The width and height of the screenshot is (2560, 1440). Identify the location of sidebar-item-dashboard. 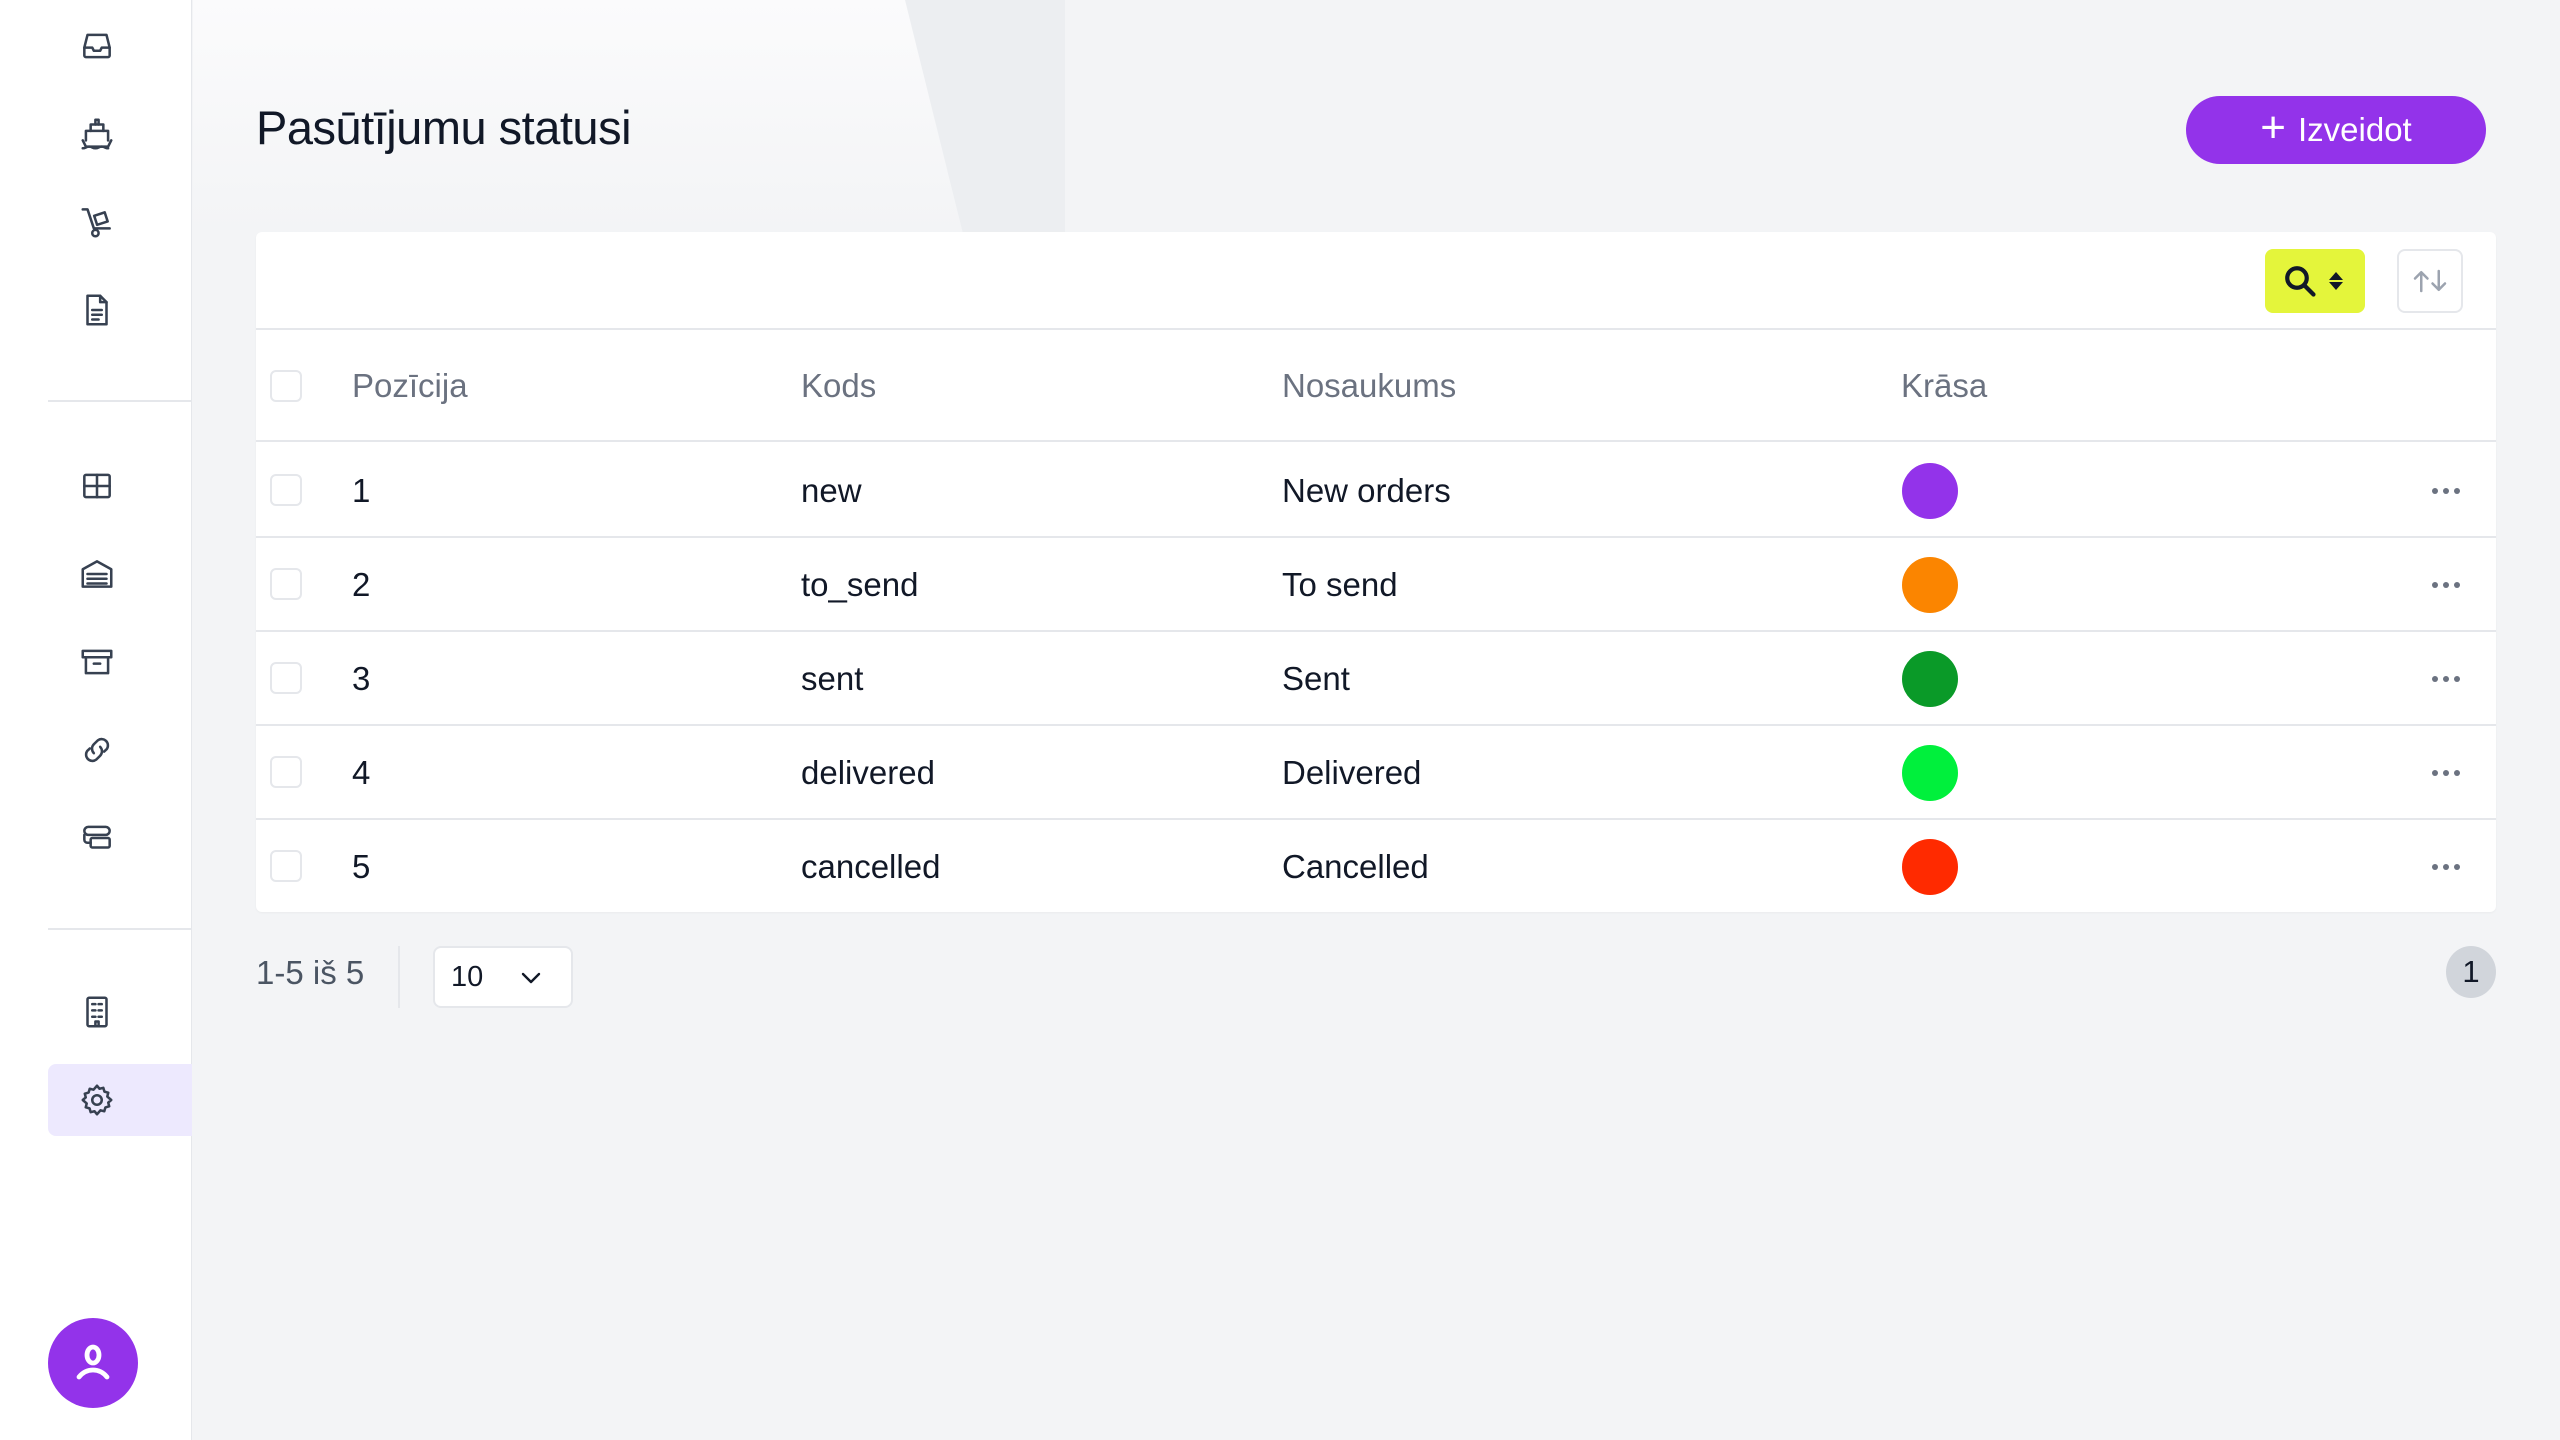
(120, 486).